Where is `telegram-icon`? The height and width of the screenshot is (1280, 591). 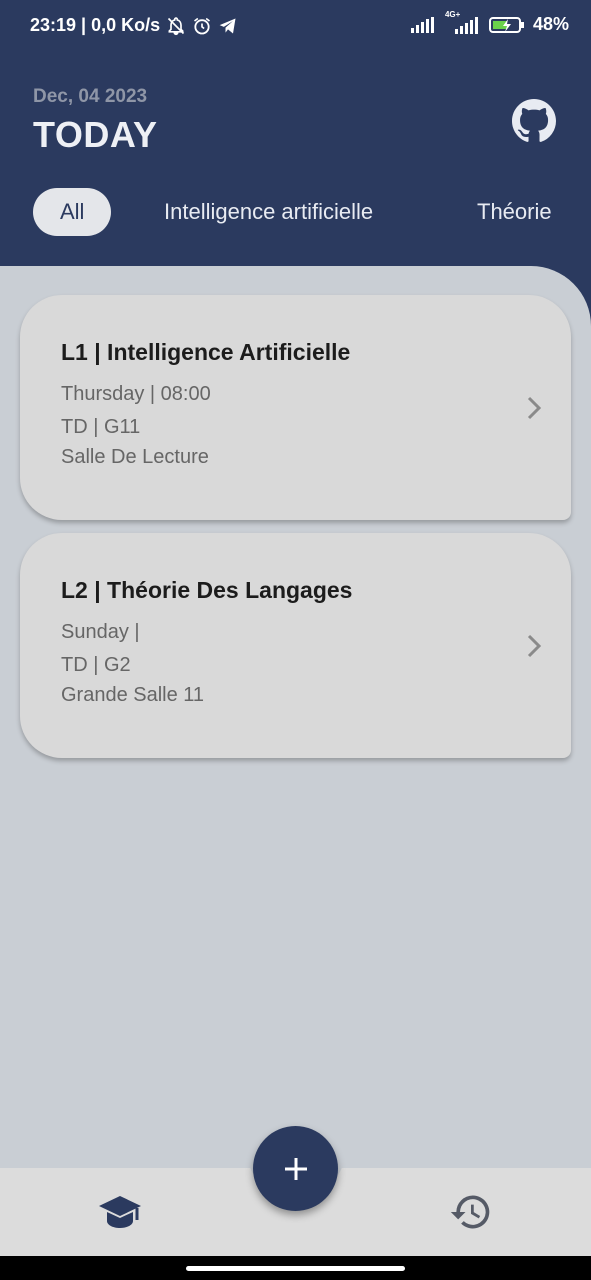 telegram-icon is located at coordinates (228, 26).